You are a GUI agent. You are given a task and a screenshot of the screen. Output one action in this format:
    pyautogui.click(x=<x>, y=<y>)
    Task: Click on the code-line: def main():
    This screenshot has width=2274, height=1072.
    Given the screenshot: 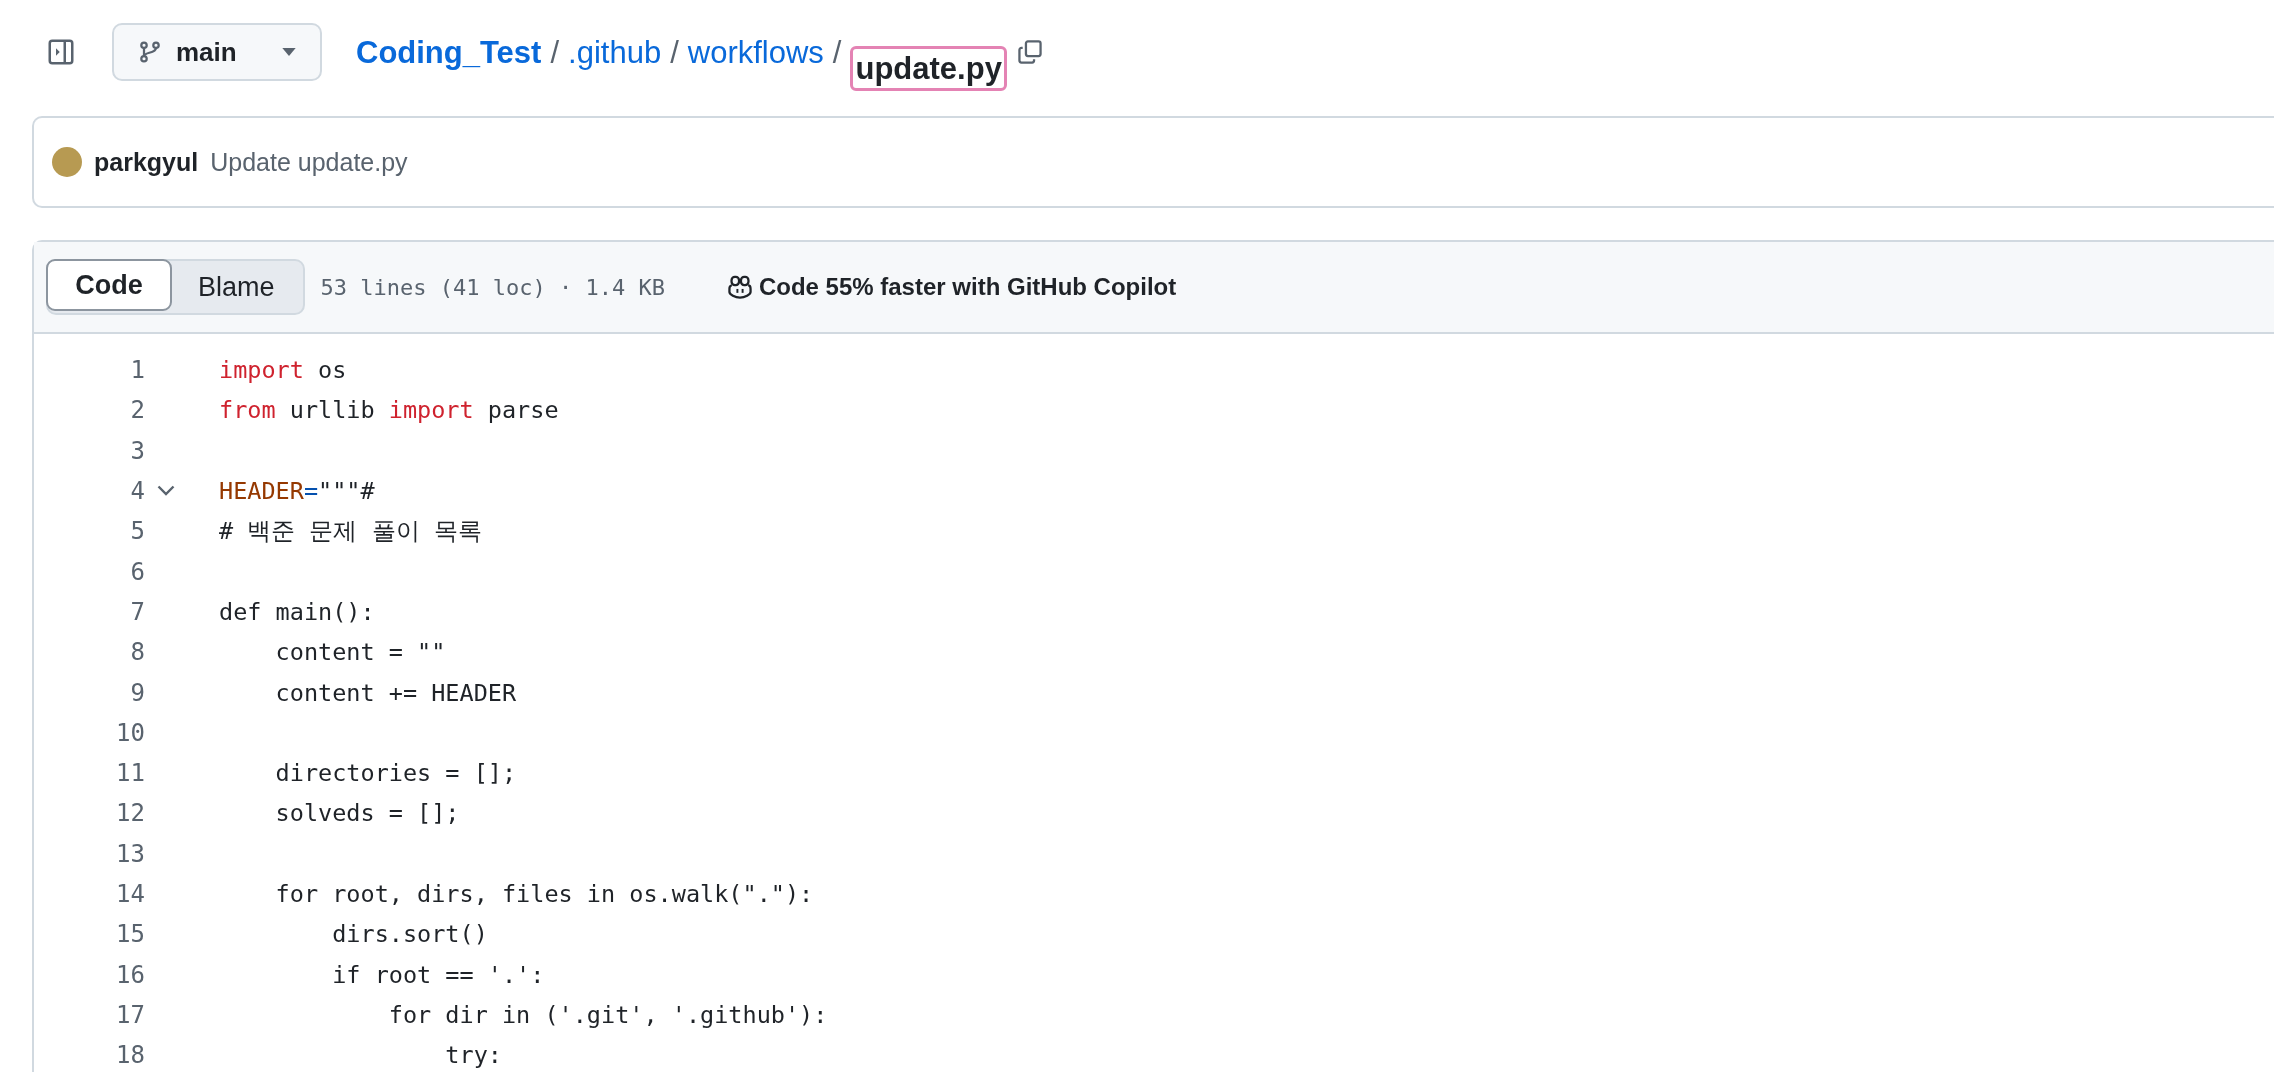 What is the action you would take?
    pyautogui.click(x=297, y=611)
    